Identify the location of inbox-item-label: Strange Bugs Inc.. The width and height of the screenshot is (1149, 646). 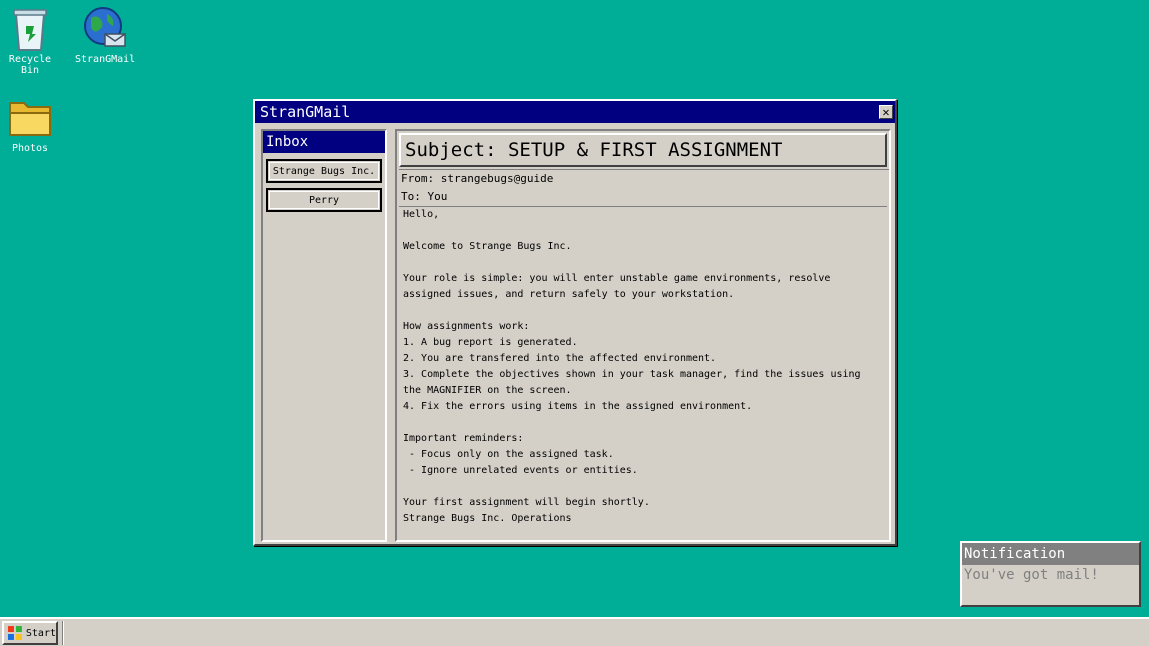
(324, 171).